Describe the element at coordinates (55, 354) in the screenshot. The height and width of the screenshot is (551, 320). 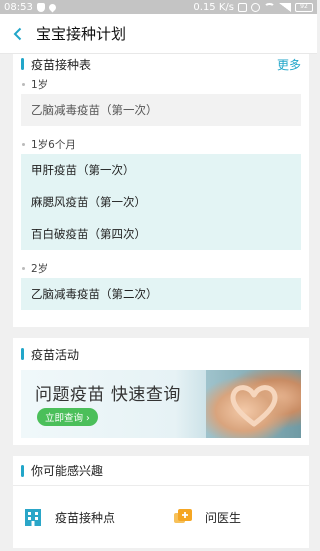
I see `activity-title: 疫苗活动` at that location.